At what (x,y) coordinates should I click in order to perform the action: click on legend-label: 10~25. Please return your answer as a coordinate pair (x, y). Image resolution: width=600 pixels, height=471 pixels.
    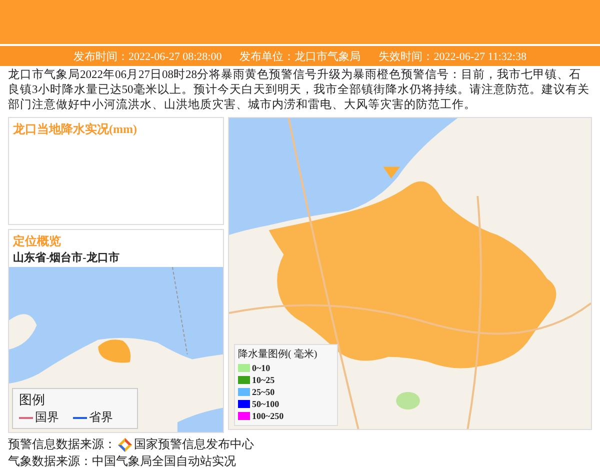
    Looking at the image, I should click on (263, 380).